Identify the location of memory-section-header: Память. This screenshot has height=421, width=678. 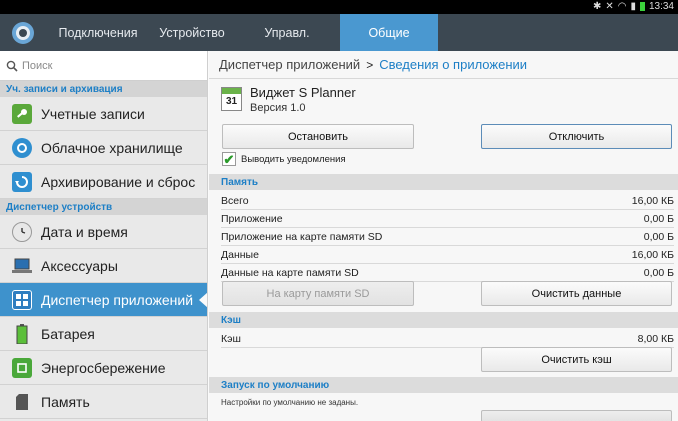
(443, 182).